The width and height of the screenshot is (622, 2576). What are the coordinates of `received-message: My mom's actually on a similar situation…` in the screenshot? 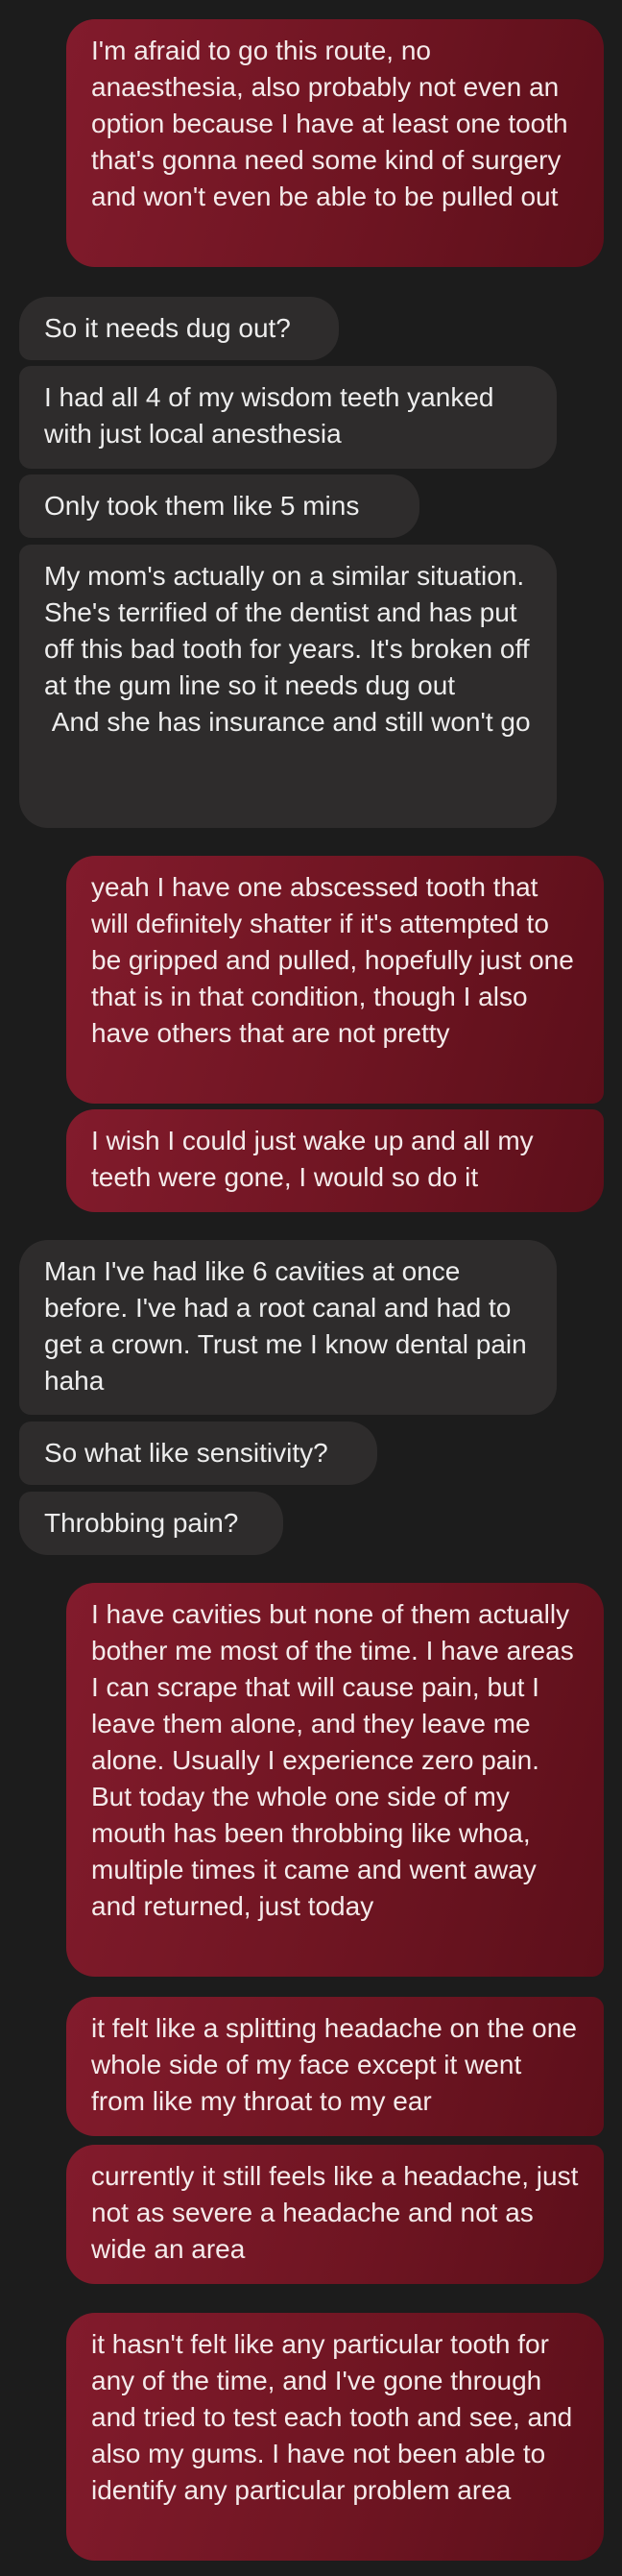 It's located at (288, 686).